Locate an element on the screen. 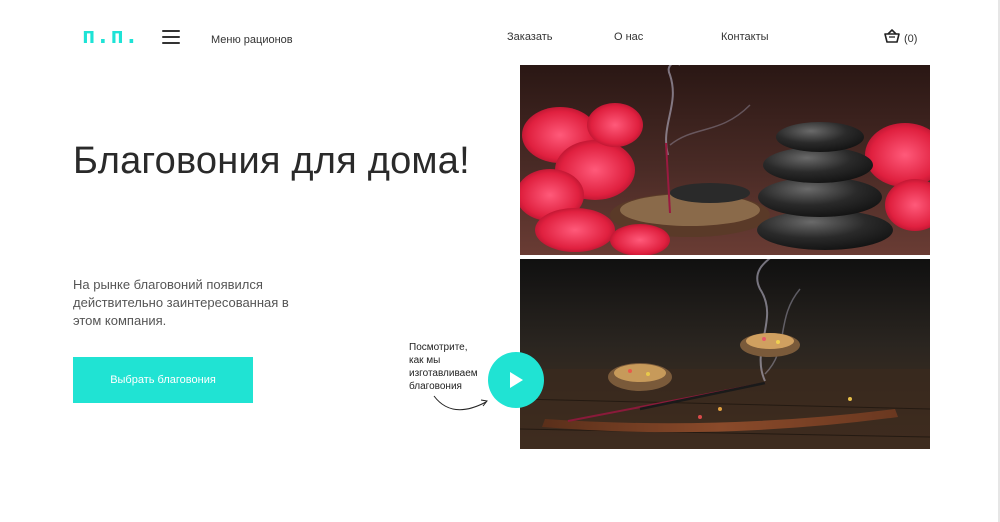  hero-title: Благовония для дома! is located at coordinates (271, 161).